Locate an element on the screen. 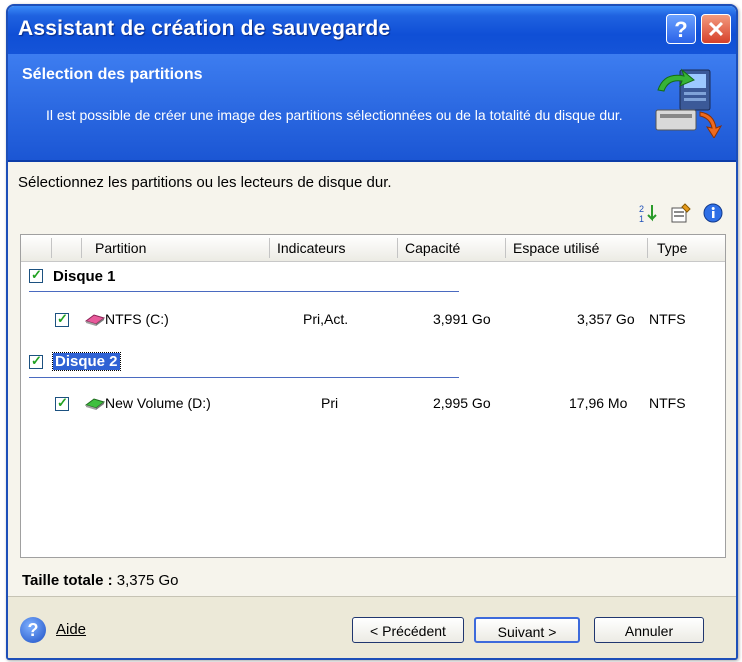 Image resolution: width=742 pixels, height=662 pixels. total-size: Taille totale : 3,375 Go is located at coordinates (100, 580).